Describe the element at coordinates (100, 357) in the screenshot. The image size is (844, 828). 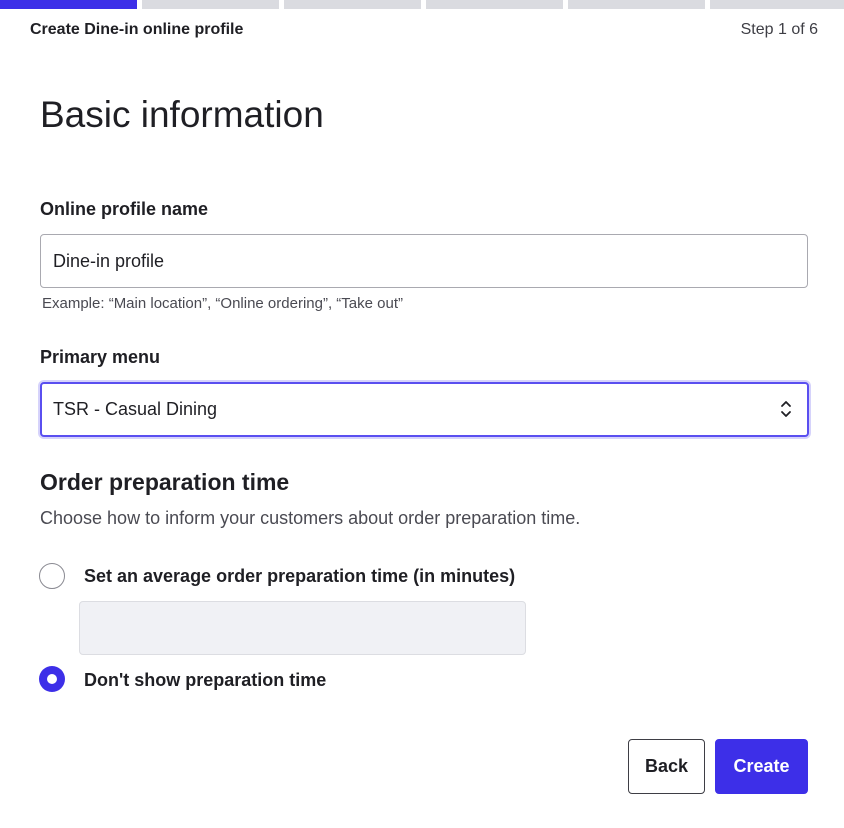
I see `primary-menu-label: Primary menu` at that location.